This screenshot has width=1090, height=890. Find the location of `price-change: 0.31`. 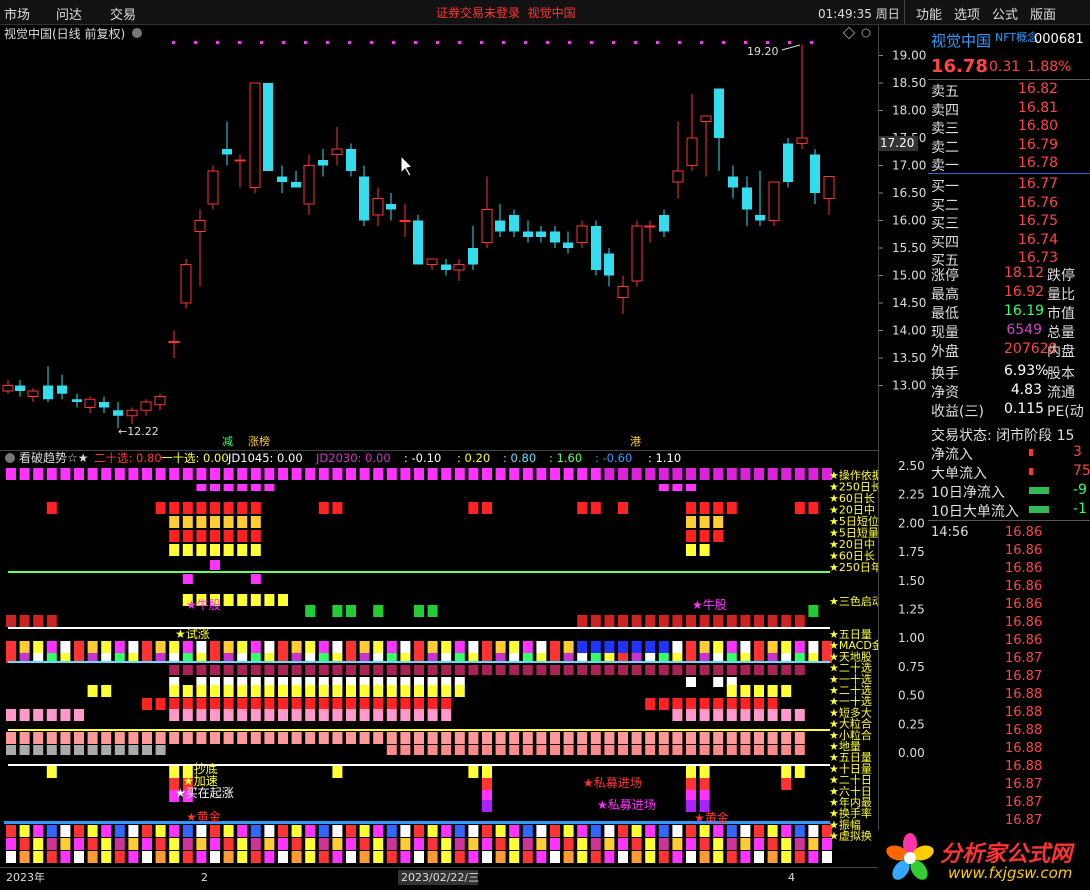

price-change: 0.31 is located at coordinates (1005, 67).